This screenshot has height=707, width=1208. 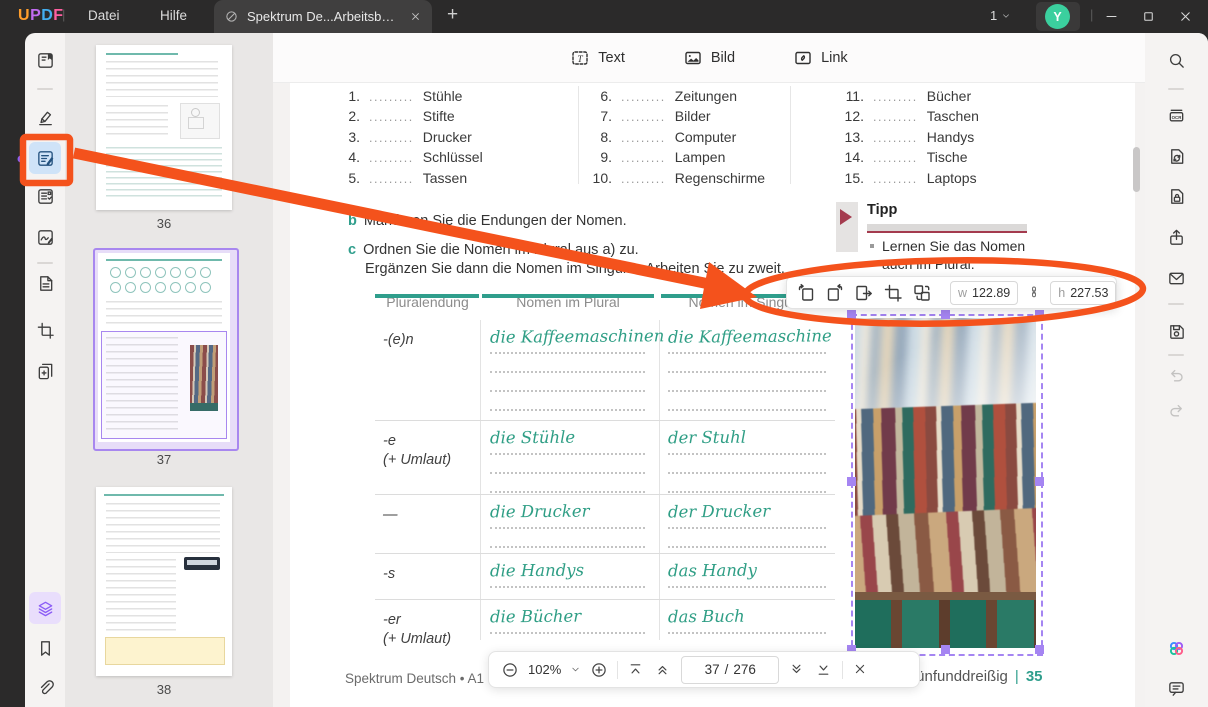 I want to click on document-tab: Spektrum De...Arbeitsbuch, so click(x=323, y=16).